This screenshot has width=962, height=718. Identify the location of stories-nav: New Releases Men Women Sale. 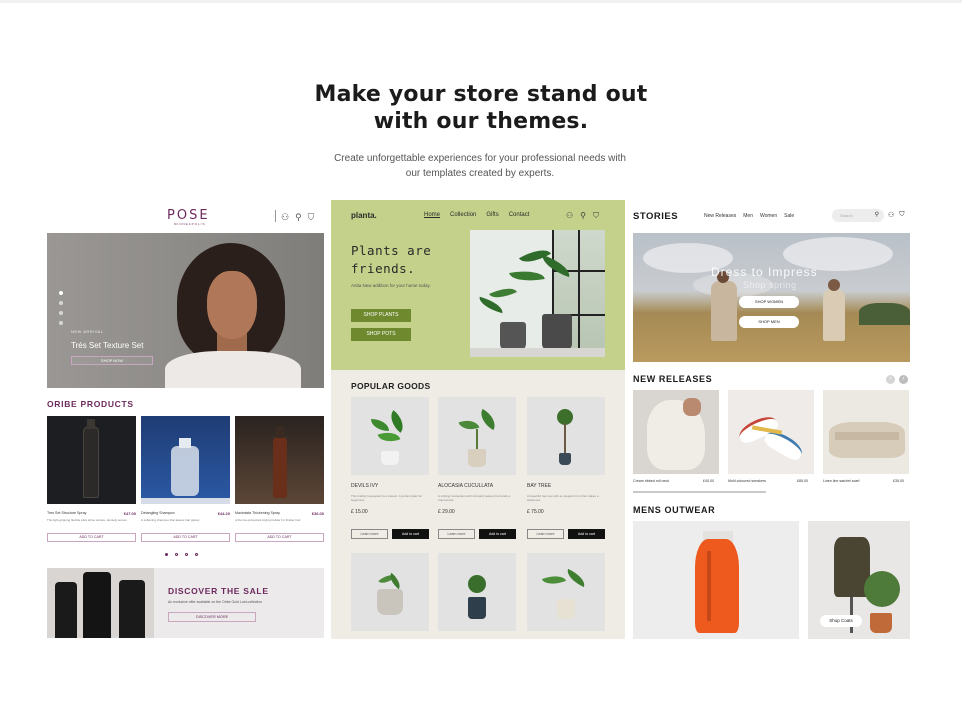
(749, 216).